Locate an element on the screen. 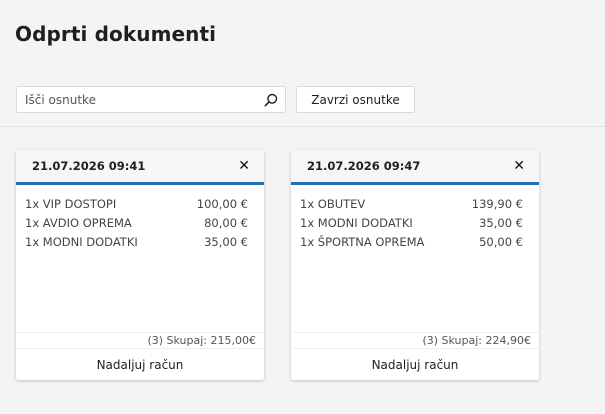  search-icon is located at coordinates (271, 100).